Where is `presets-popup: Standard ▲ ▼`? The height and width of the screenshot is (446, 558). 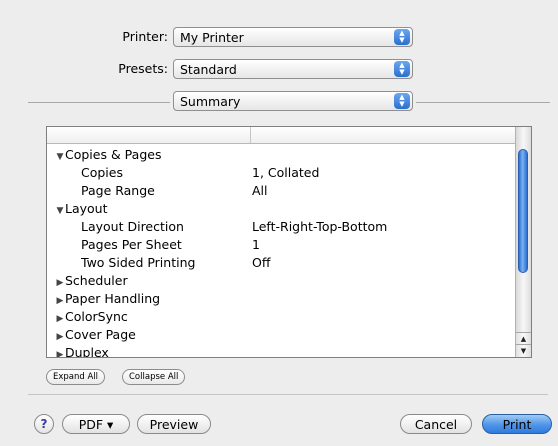 presets-popup: Standard ▲ ▼ is located at coordinates (293, 69).